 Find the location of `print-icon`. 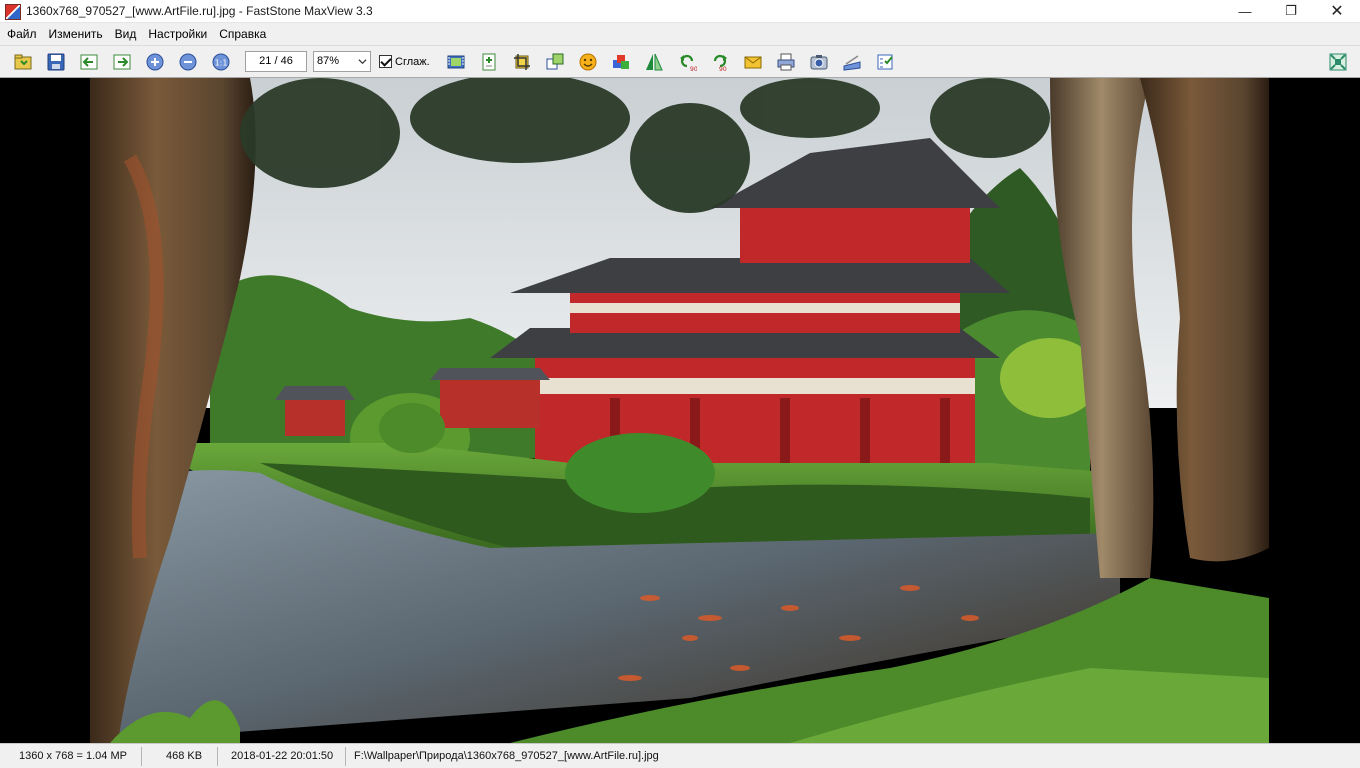

print-icon is located at coordinates (786, 61).